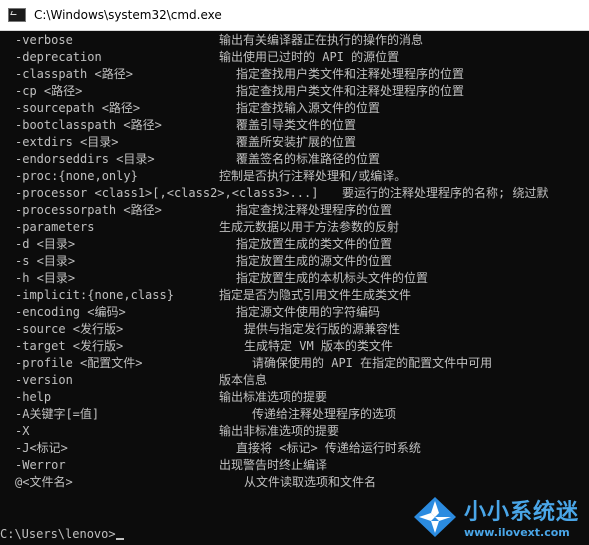  Describe the element at coordinates (44, 482) in the screenshot. I see `option-text: @<文件名>` at that location.